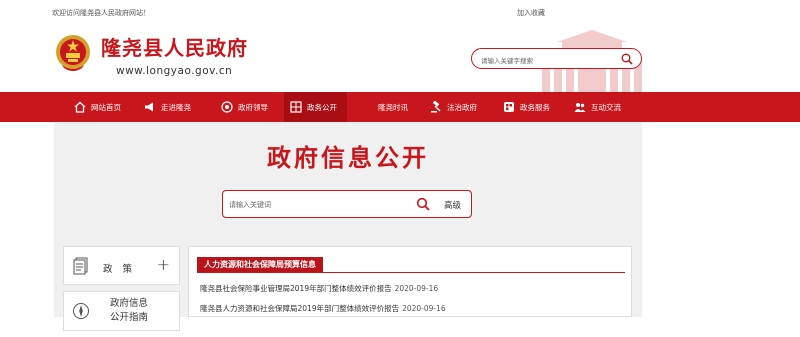 The image size is (800, 337). What do you see at coordinates (101, 13) in the screenshot?
I see `welcome-text: 欢迎访问隆尧县人民政府网站！` at bounding box center [101, 13].